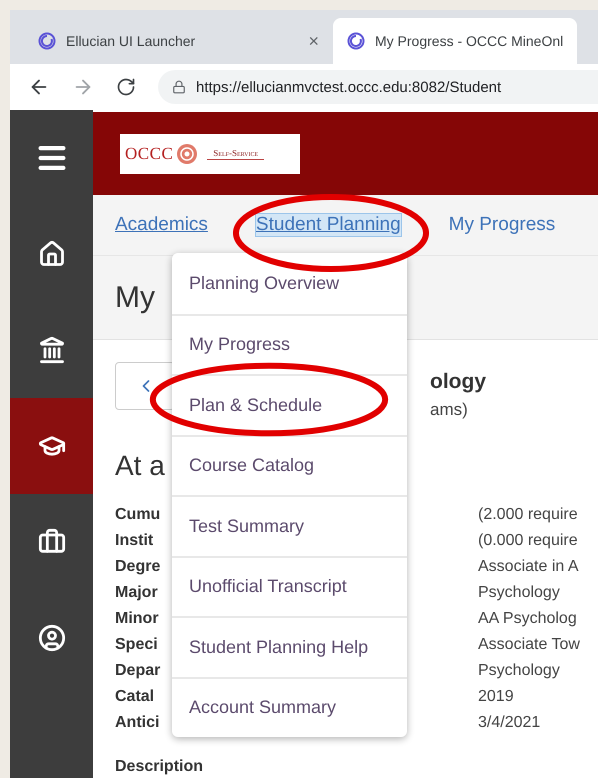 This screenshot has height=778, width=598. I want to click on bank-icon, so click(52, 350).